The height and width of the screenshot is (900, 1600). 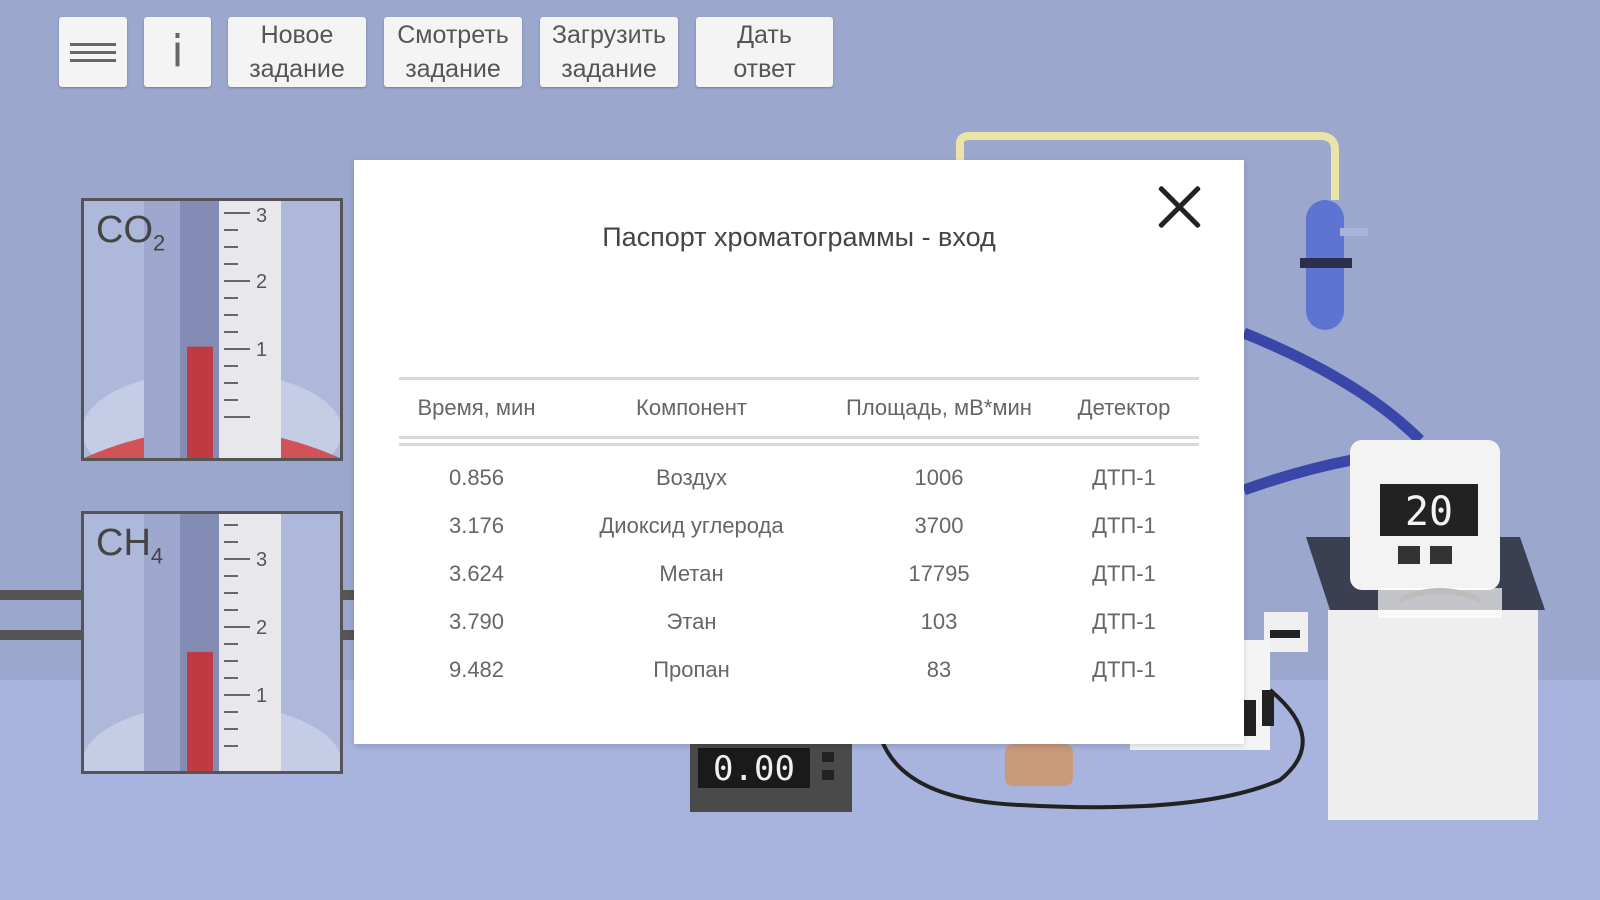 What do you see at coordinates (691, 407) in the screenshot?
I see `header-component: Компонент` at bounding box center [691, 407].